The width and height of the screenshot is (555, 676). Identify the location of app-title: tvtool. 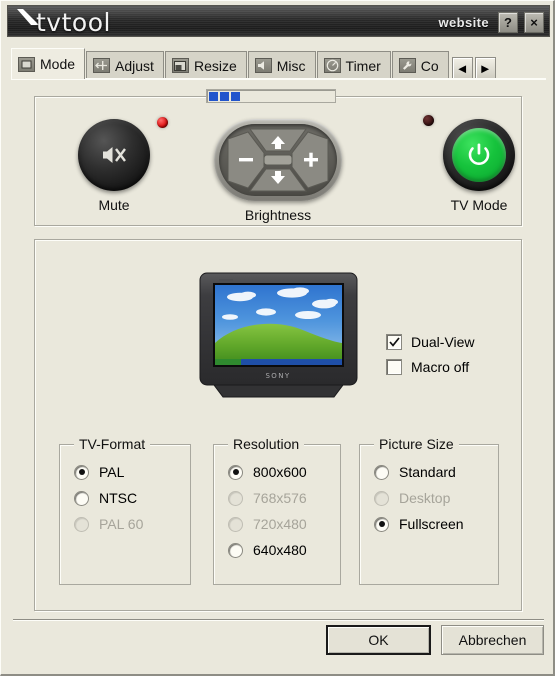
(73, 22).